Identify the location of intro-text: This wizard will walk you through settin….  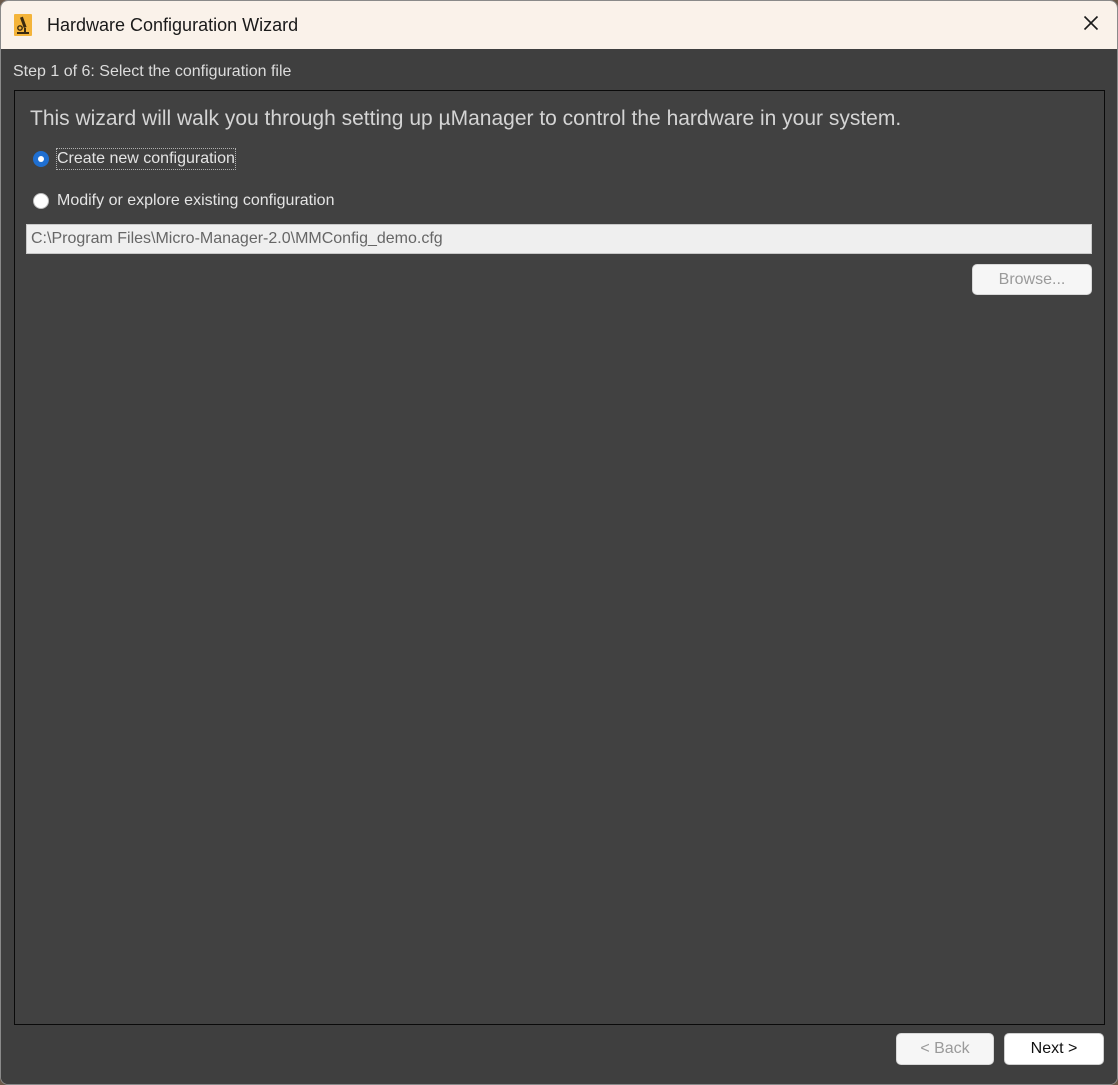
(466, 118).